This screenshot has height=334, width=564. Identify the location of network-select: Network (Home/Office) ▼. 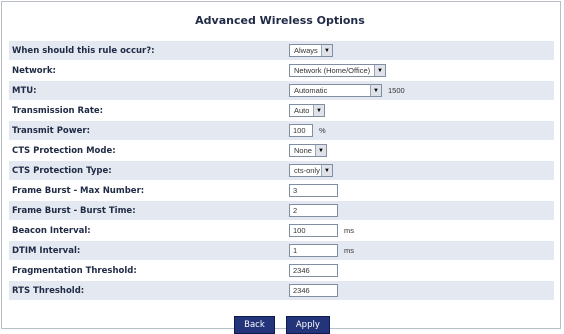
(337, 70).